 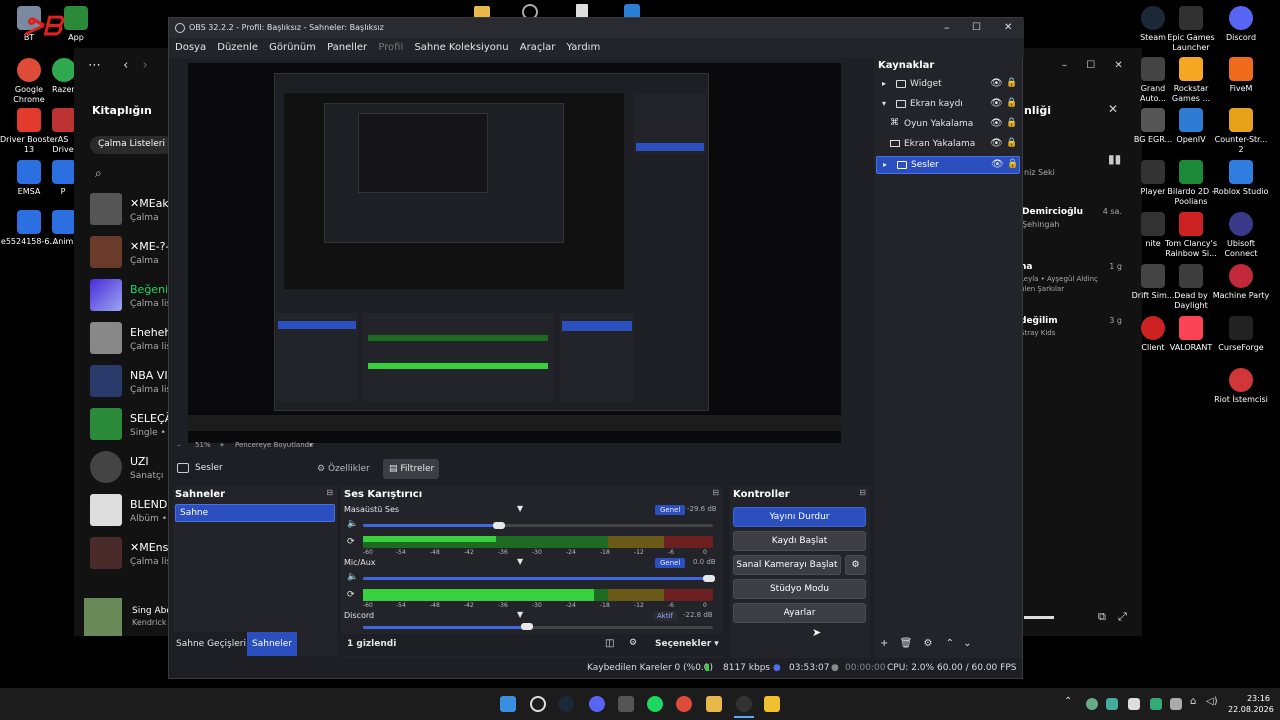 What do you see at coordinates (292, 47) in the screenshot?
I see `menu-view: Görünüm` at bounding box center [292, 47].